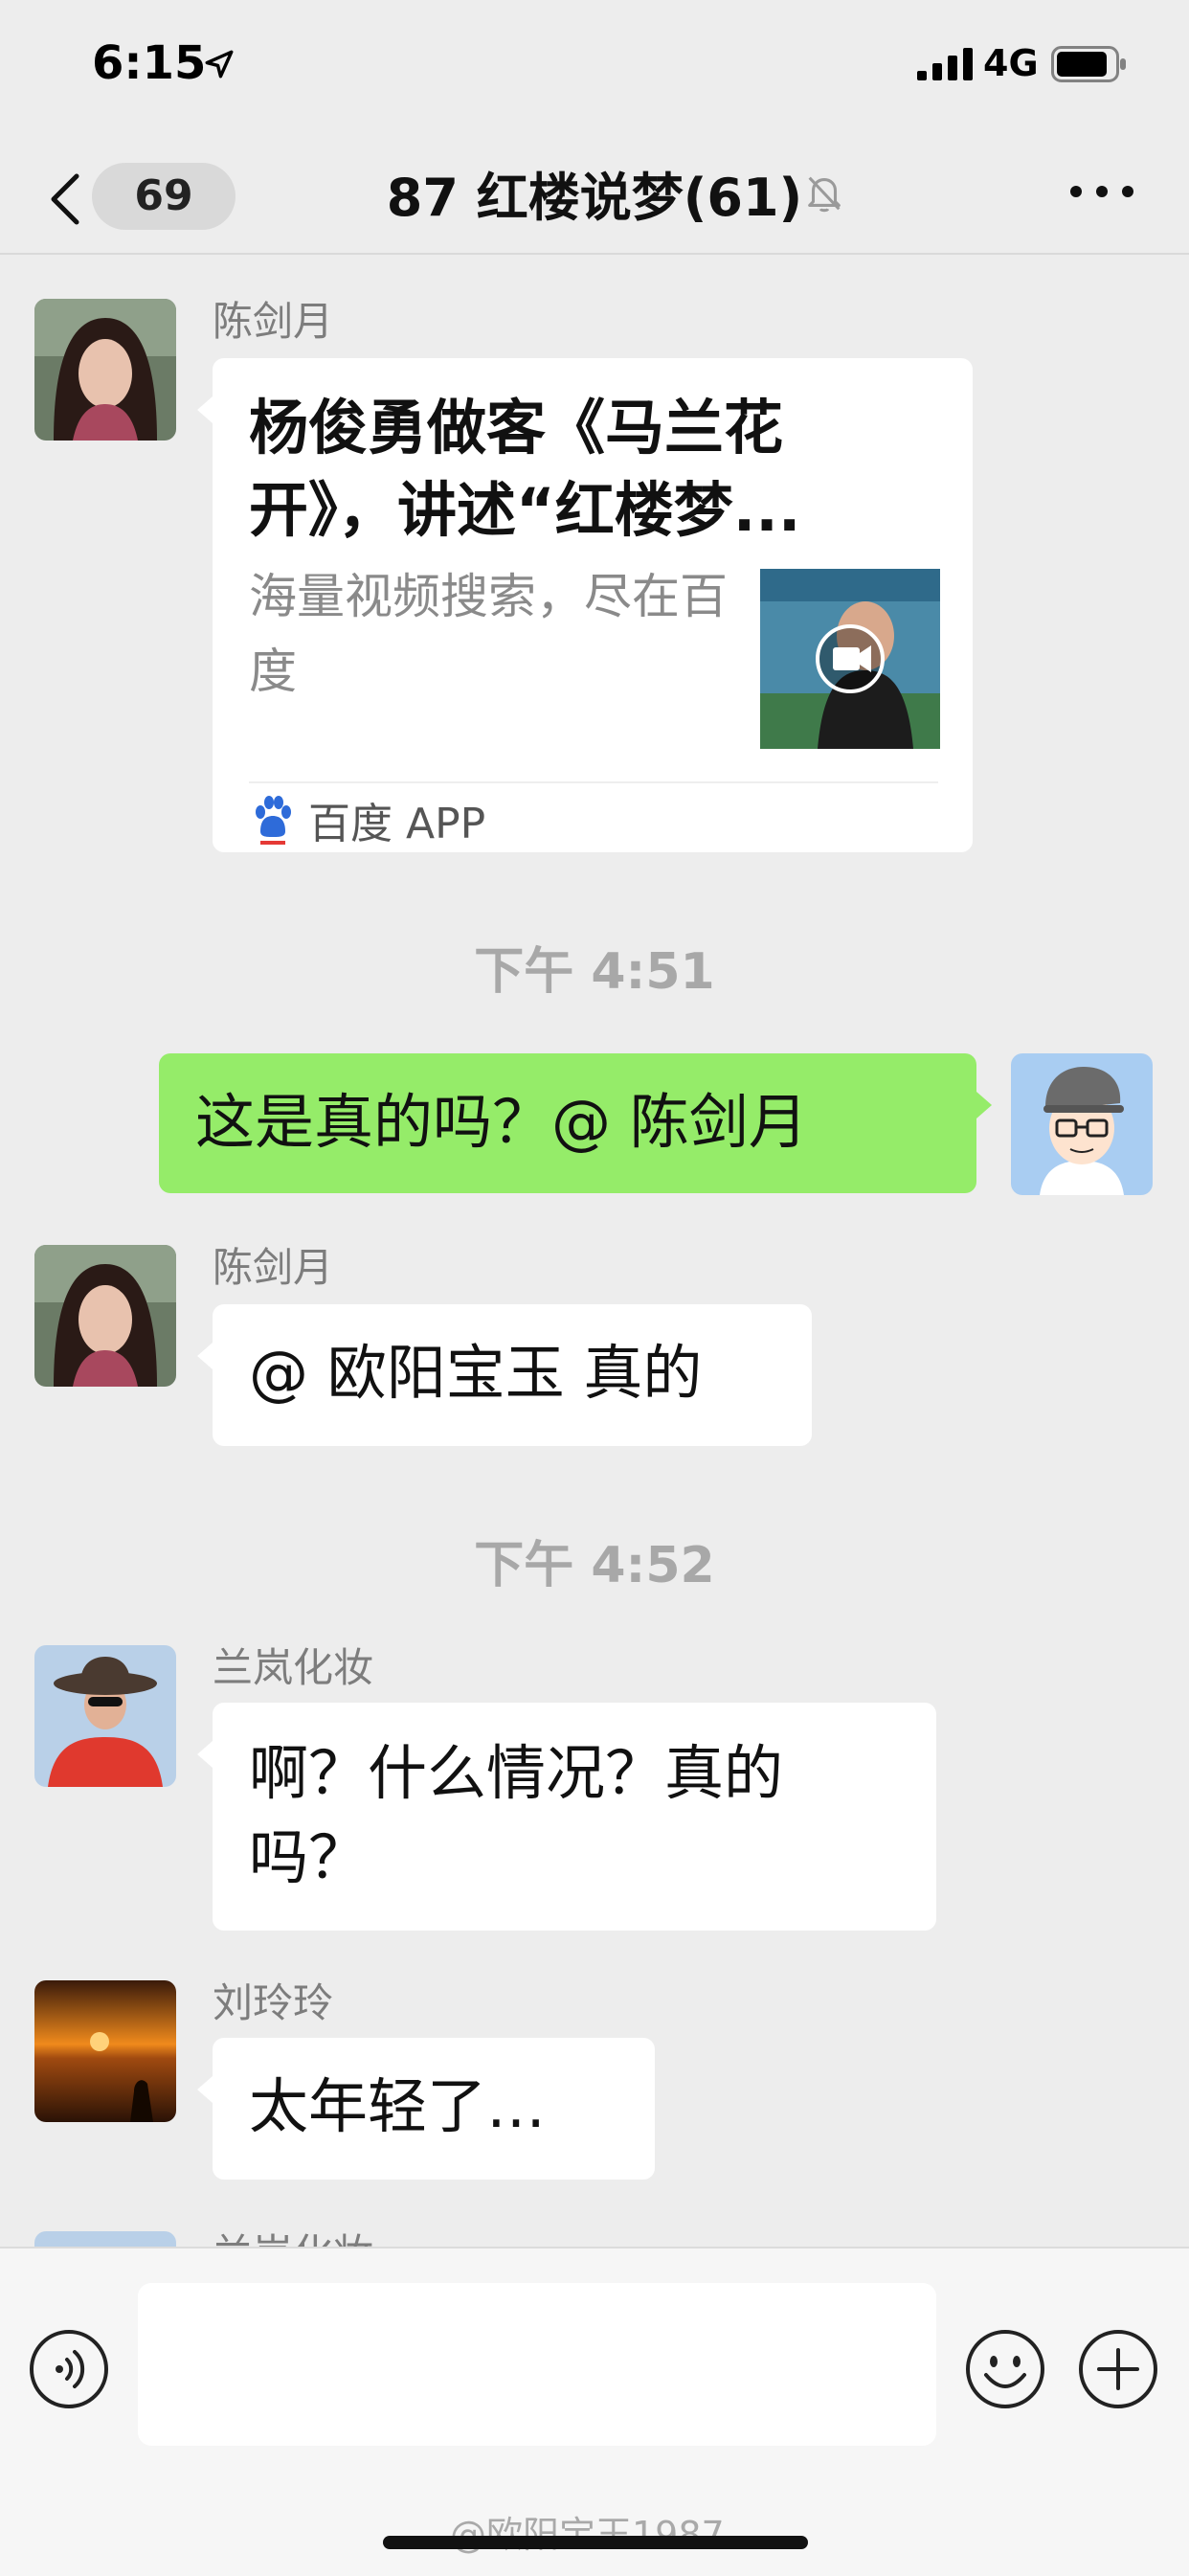 Image resolution: width=1189 pixels, height=2576 pixels. Describe the element at coordinates (594, 198) in the screenshot. I see `chat-title: 87 红楼说梦(61)` at that location.